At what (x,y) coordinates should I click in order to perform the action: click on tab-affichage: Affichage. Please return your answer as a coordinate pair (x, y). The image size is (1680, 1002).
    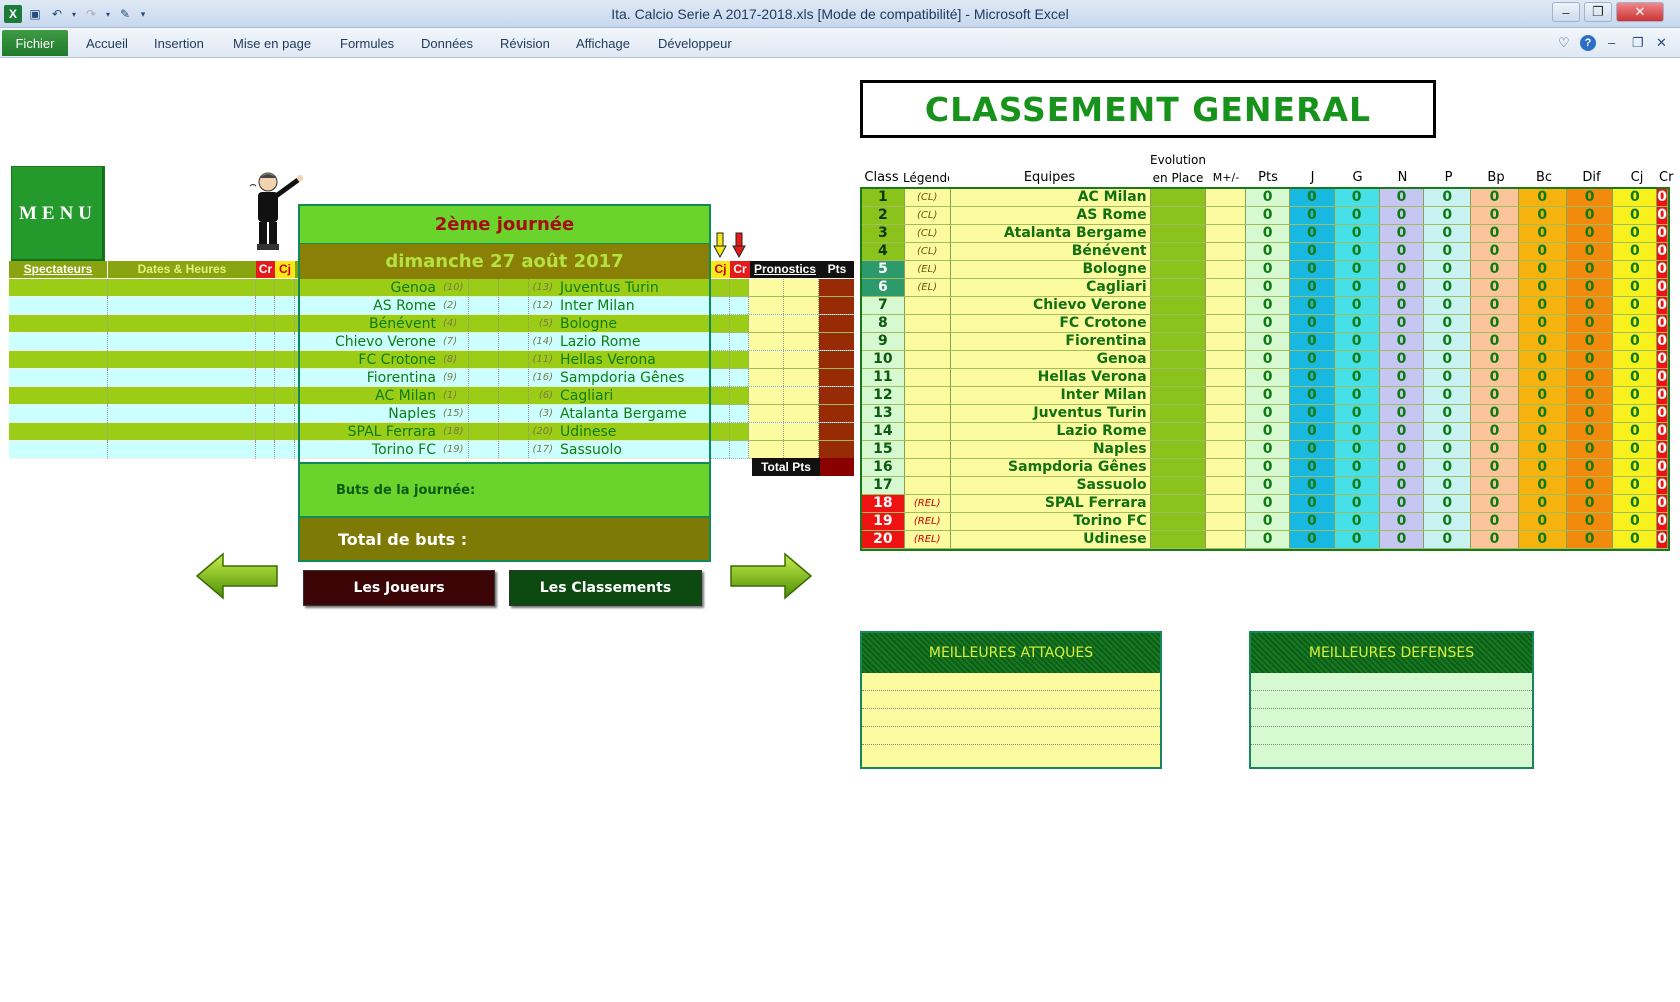
    Looking at the image, I should click on (603, 43).